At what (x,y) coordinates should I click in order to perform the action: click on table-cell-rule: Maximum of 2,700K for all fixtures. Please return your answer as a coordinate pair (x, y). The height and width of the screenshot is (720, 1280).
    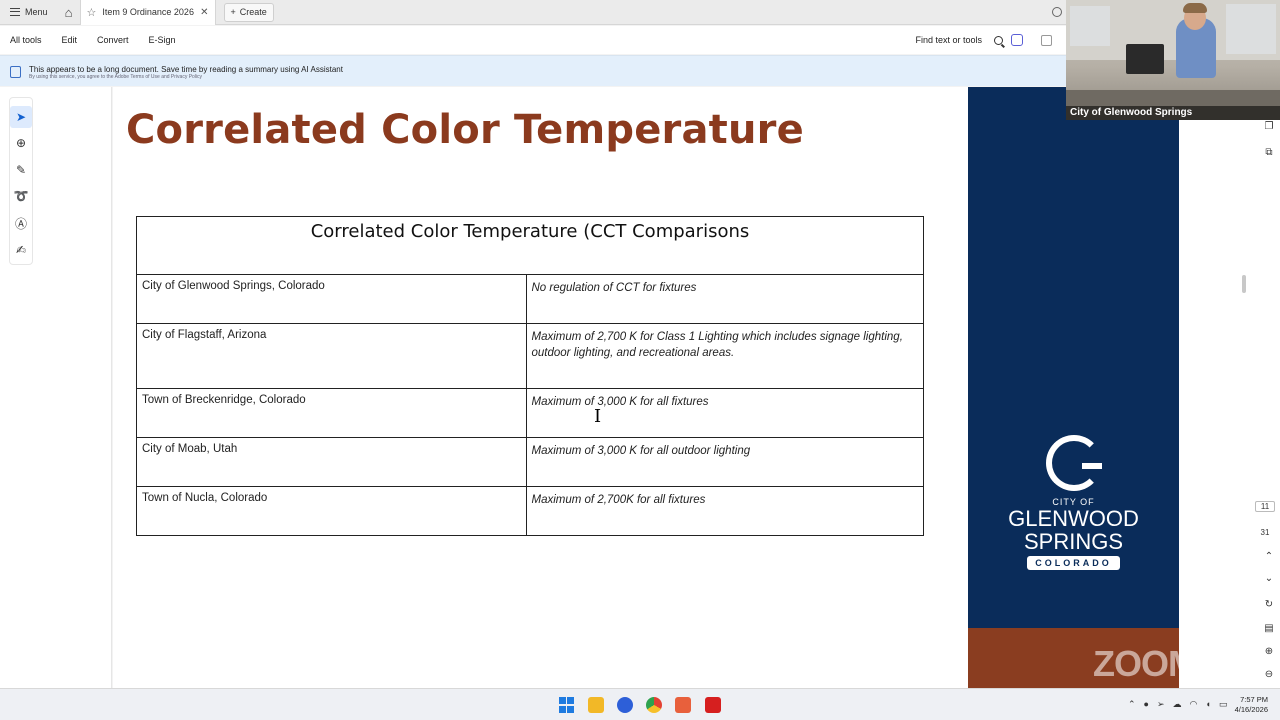
    Looking at the image, I should click on (724, 511).